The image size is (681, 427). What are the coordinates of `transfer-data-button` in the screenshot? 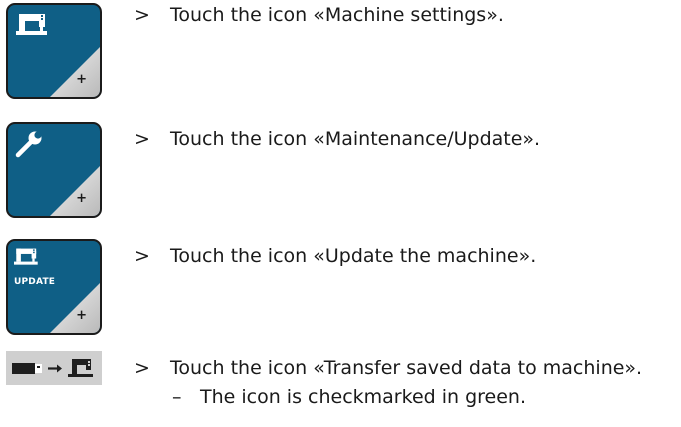 It's located at (54, 368).